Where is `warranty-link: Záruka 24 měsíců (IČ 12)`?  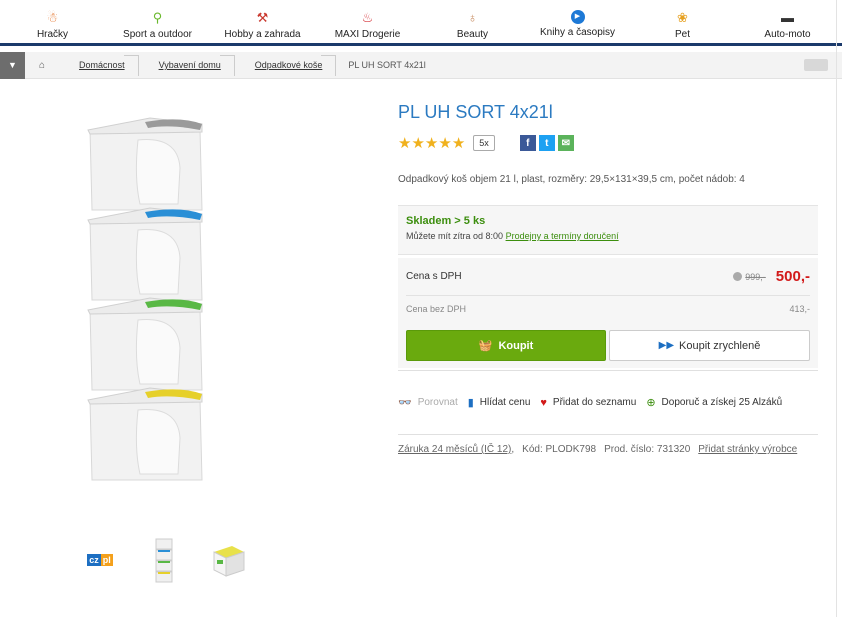
warranty-link: Záruka 24 měsíců (IČ 12) is located at coordinates (454, 449).